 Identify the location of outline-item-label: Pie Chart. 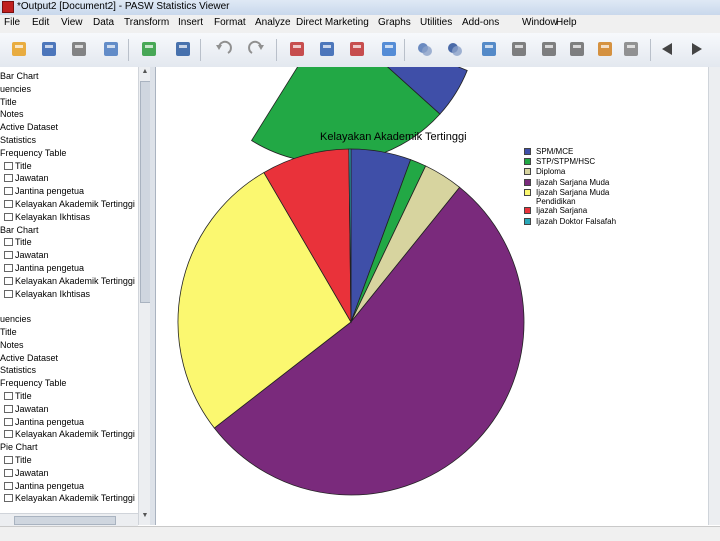
(19, 447).